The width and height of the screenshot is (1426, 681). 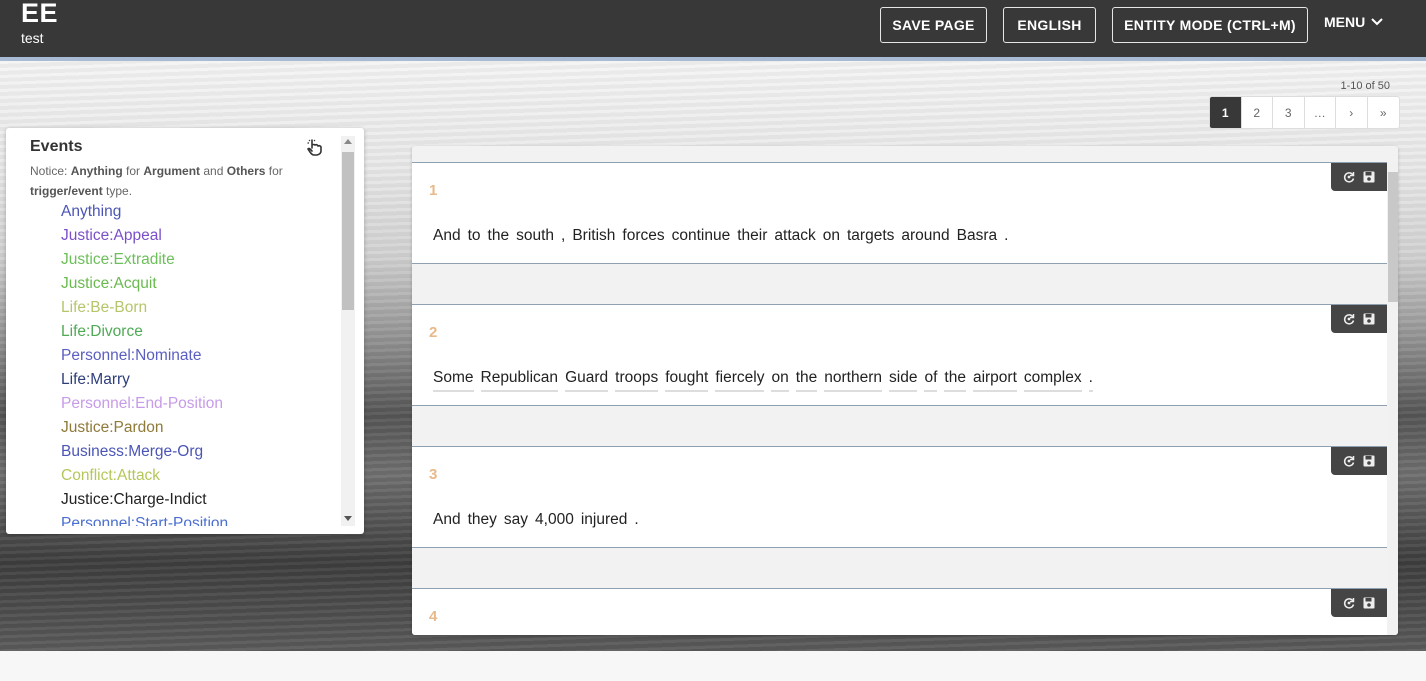 What do you see at coordinates (1365, 86) in the screenshot?
I see `result-count: 1-10 of 50` at bounding box center [1365, 86].